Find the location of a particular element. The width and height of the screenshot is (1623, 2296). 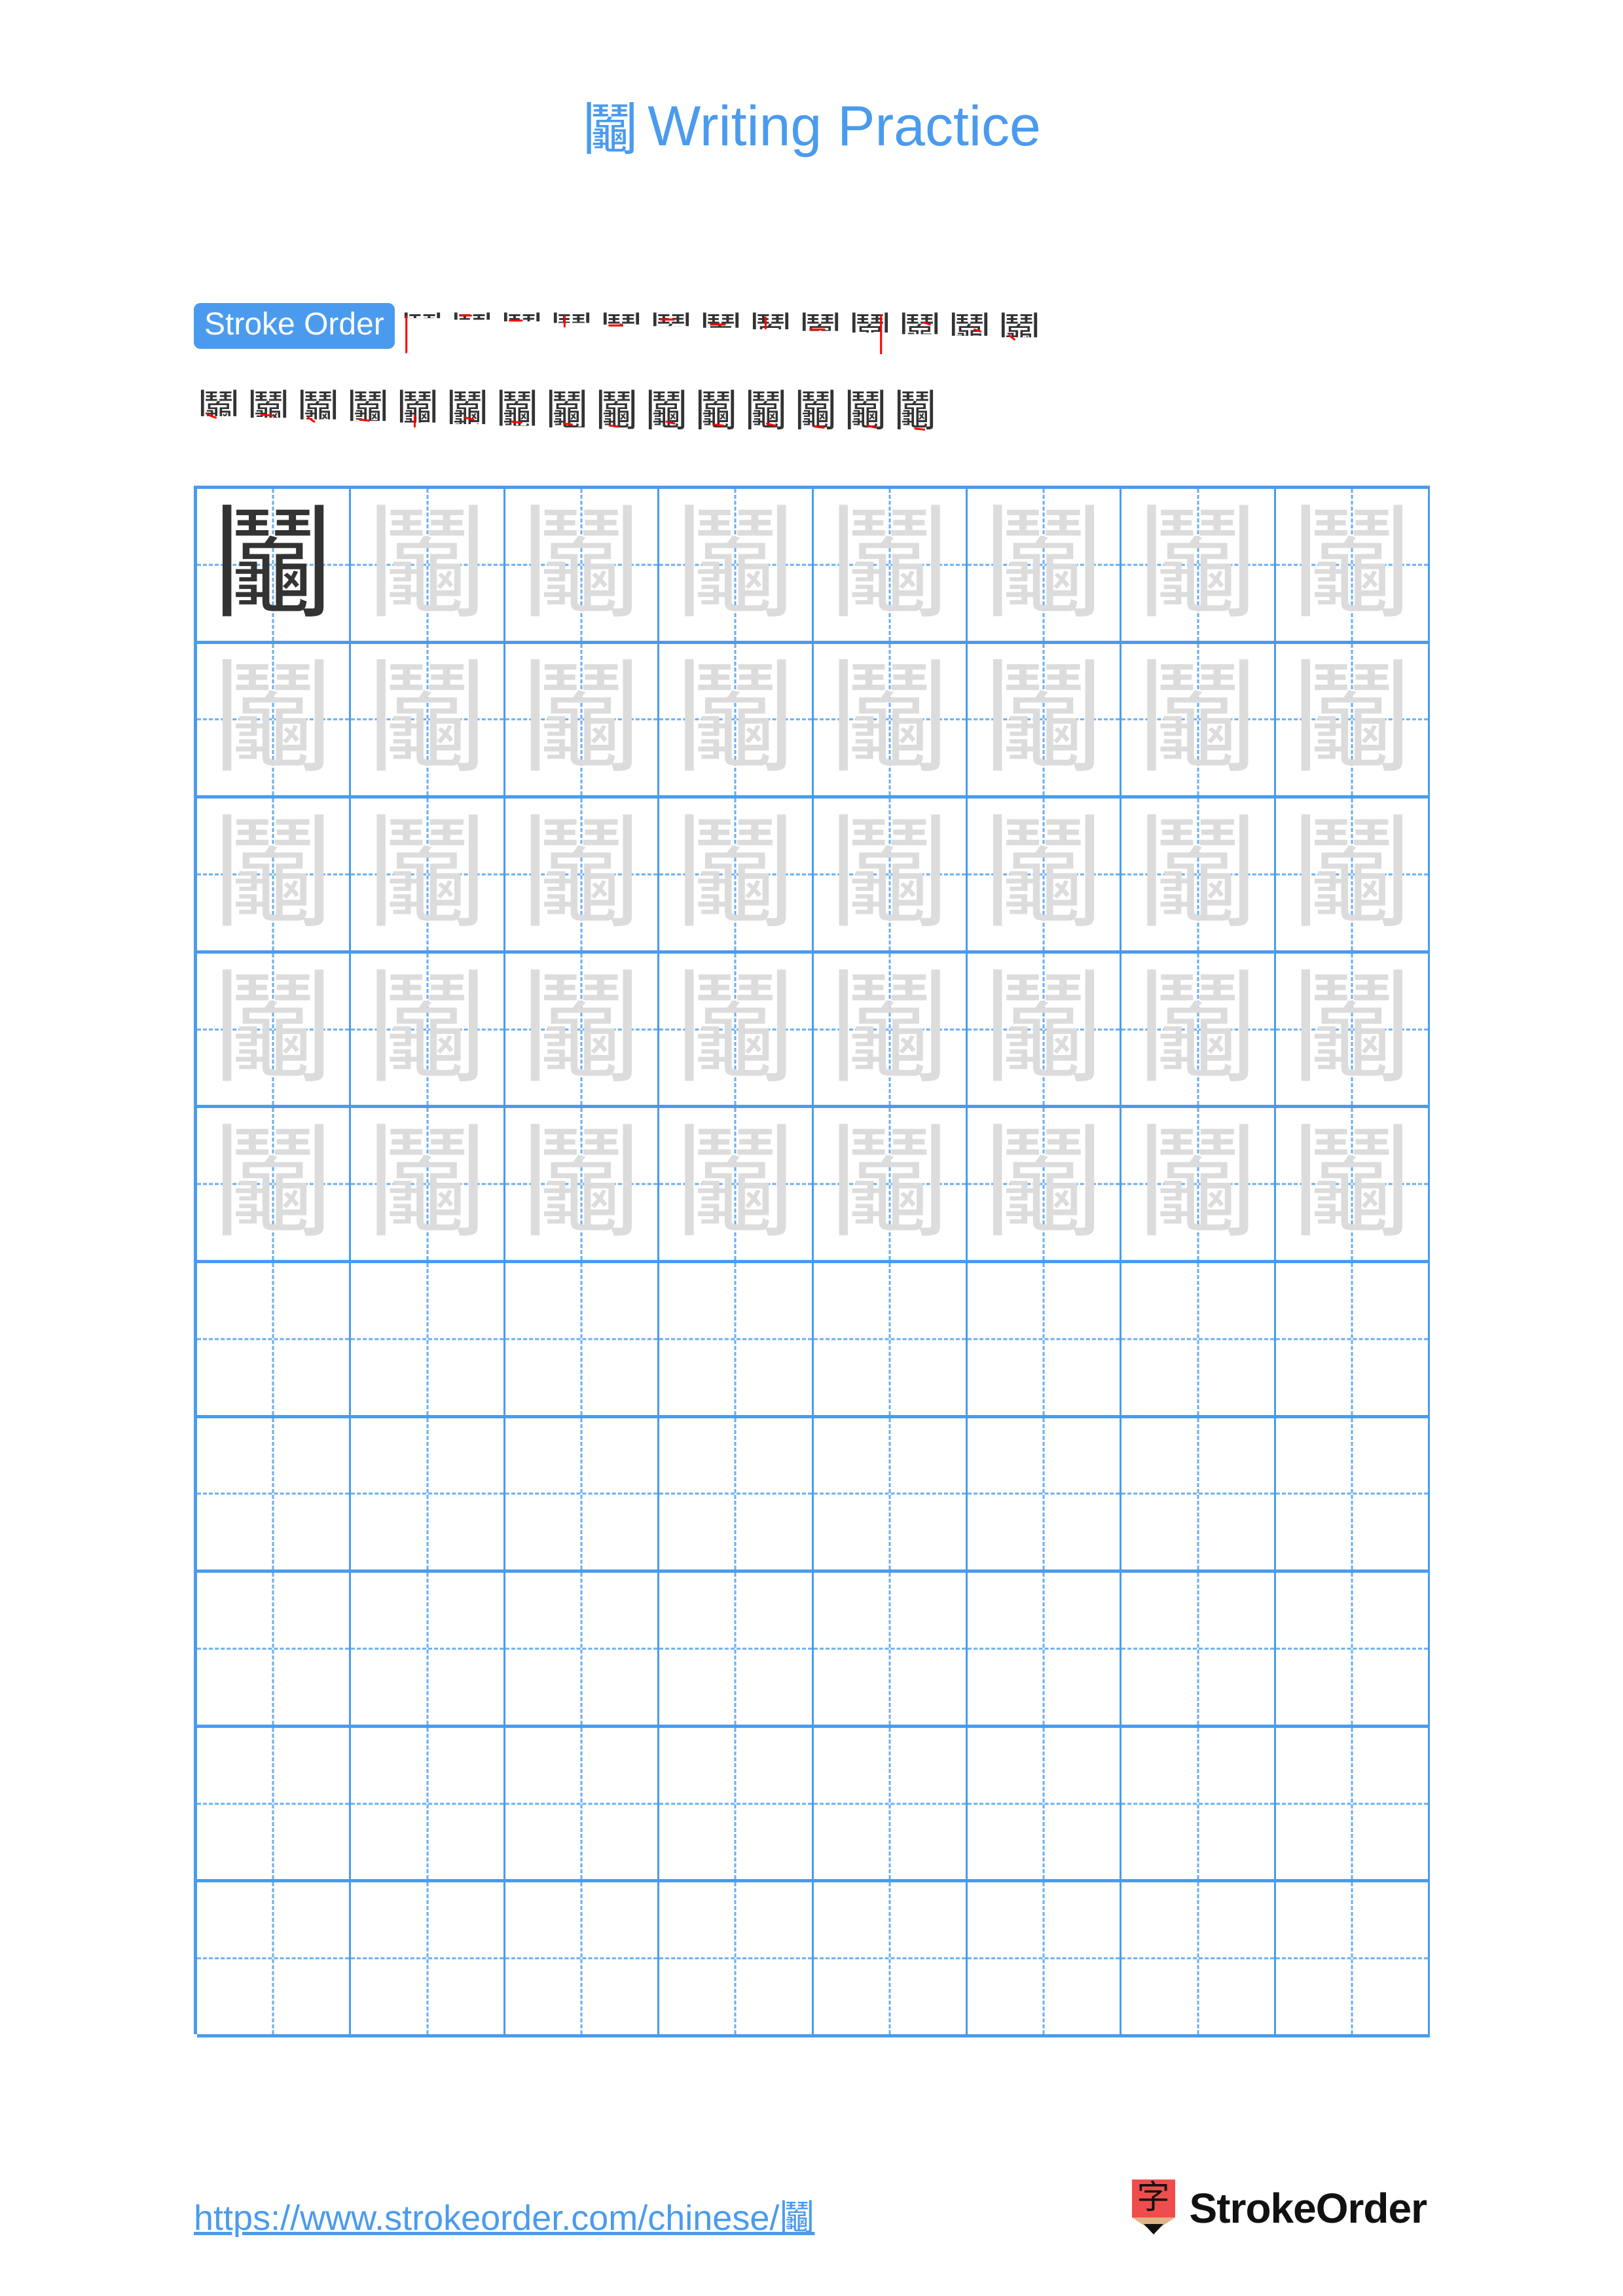

practice-cell-r8-c5 is located at coordinates (890, 1649).